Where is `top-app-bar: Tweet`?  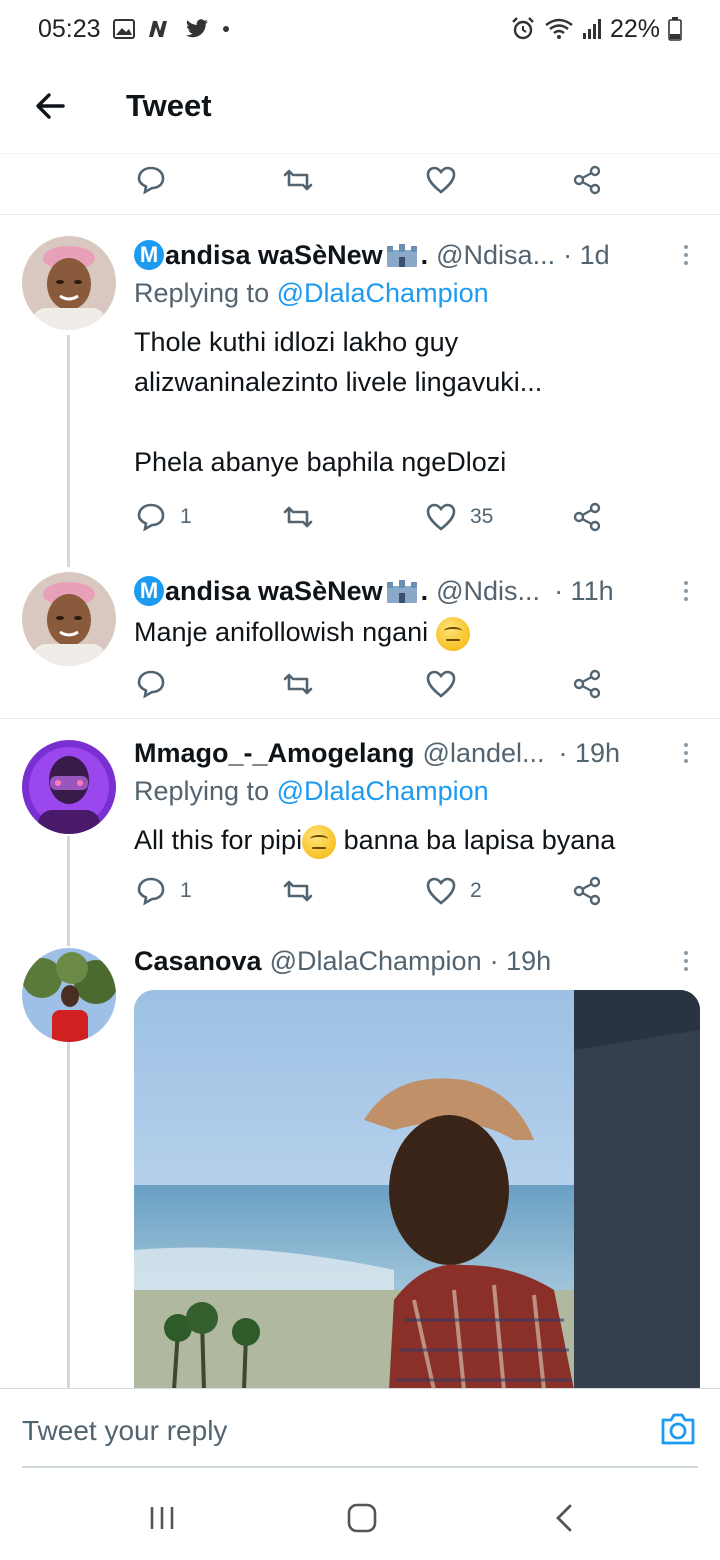
top-app-bar: Tweet is located at coordinates (360, 106).